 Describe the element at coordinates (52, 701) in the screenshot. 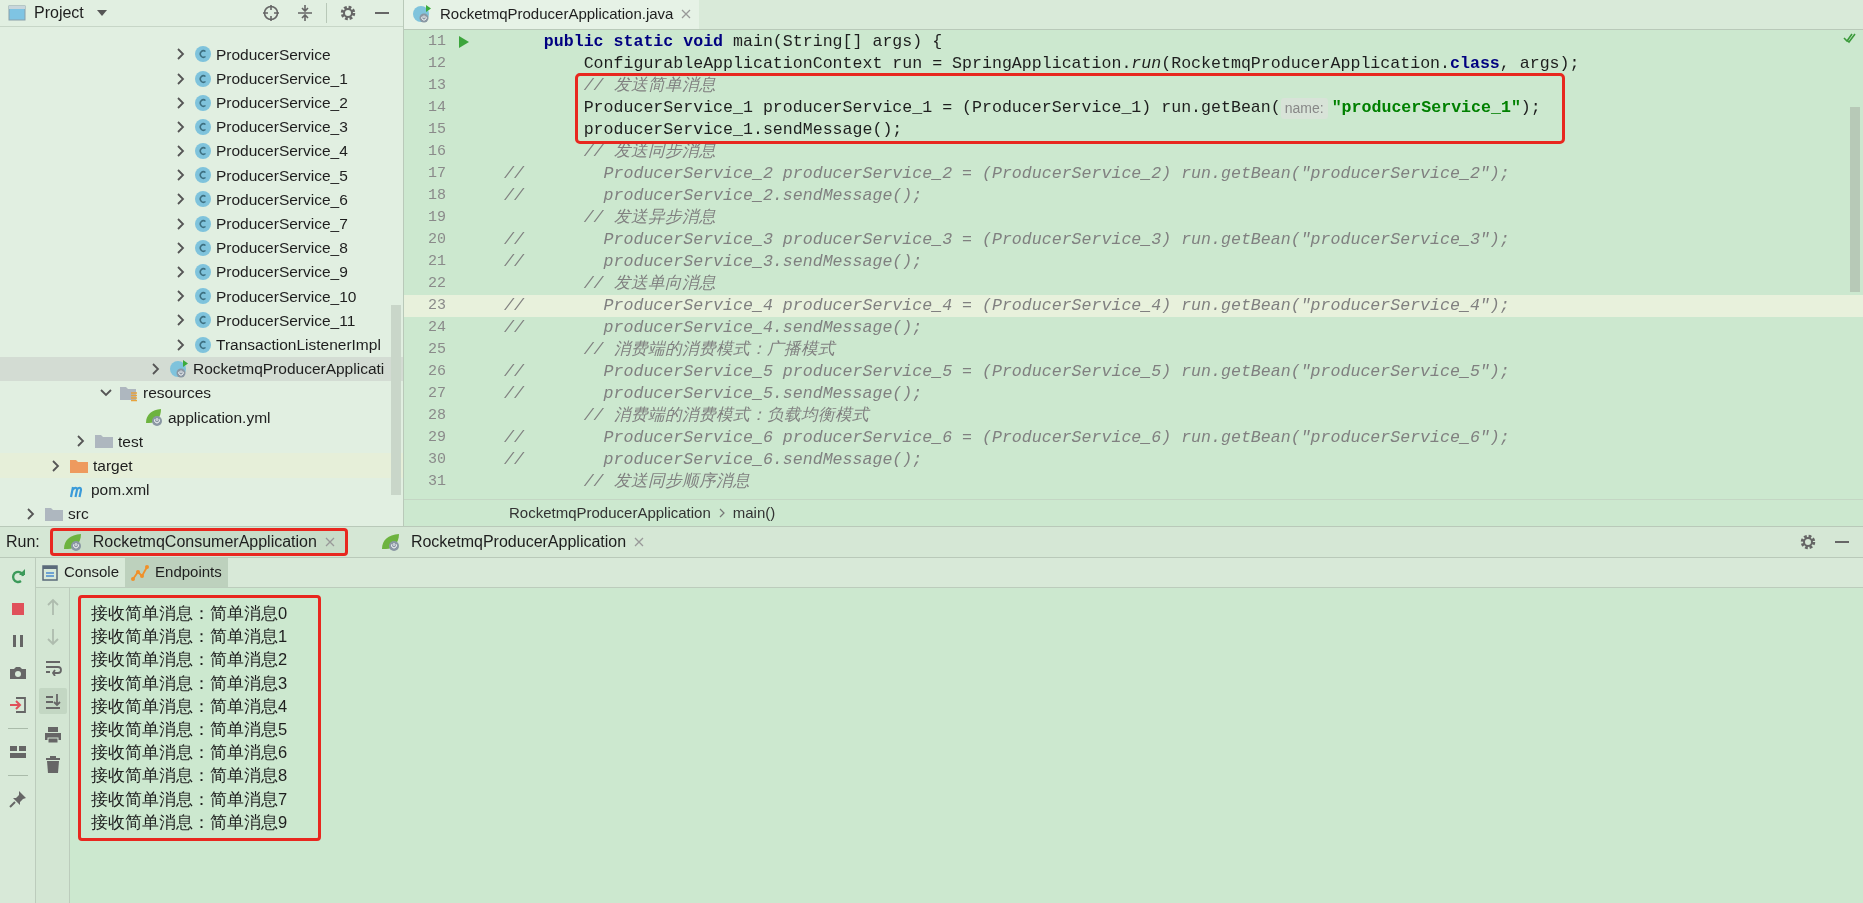

I see `scroll-to-end-button` at that location.